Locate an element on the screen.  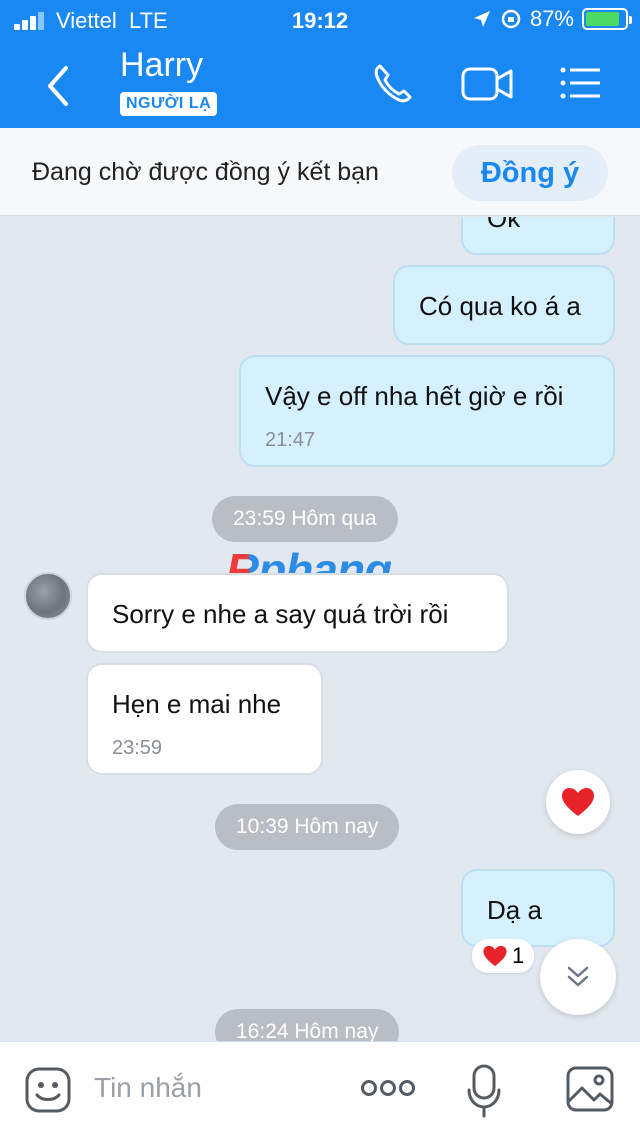
back-icon is located at coordinates (59, 86).